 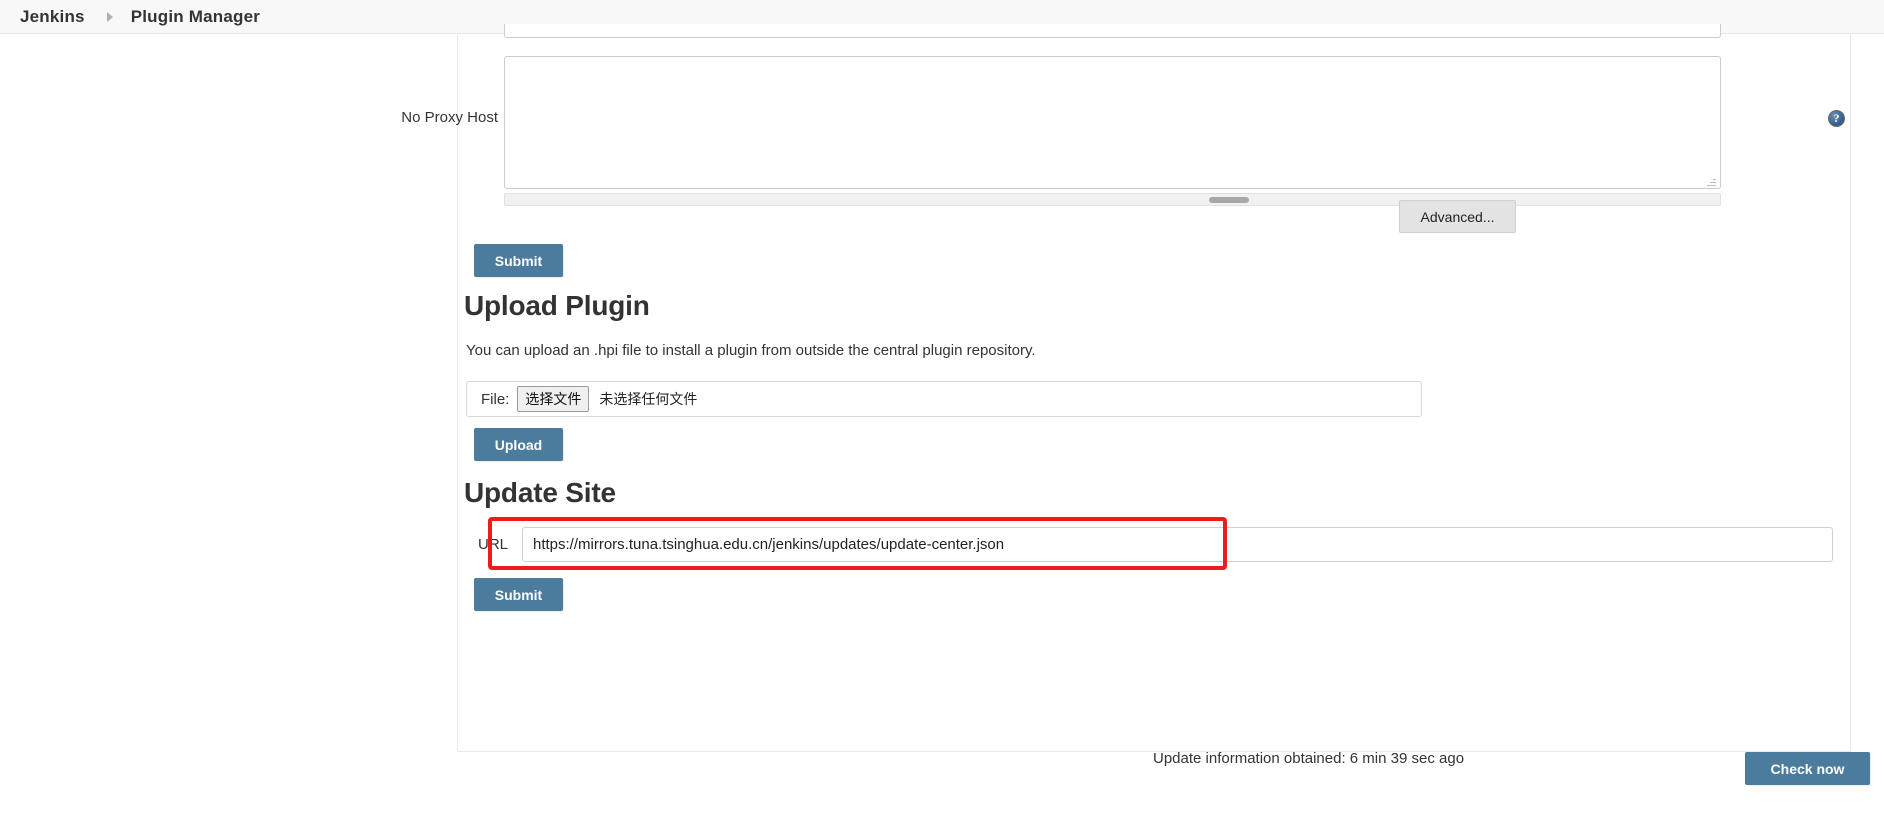 I want to click on file-label: File:, so click(x=495, y=399).